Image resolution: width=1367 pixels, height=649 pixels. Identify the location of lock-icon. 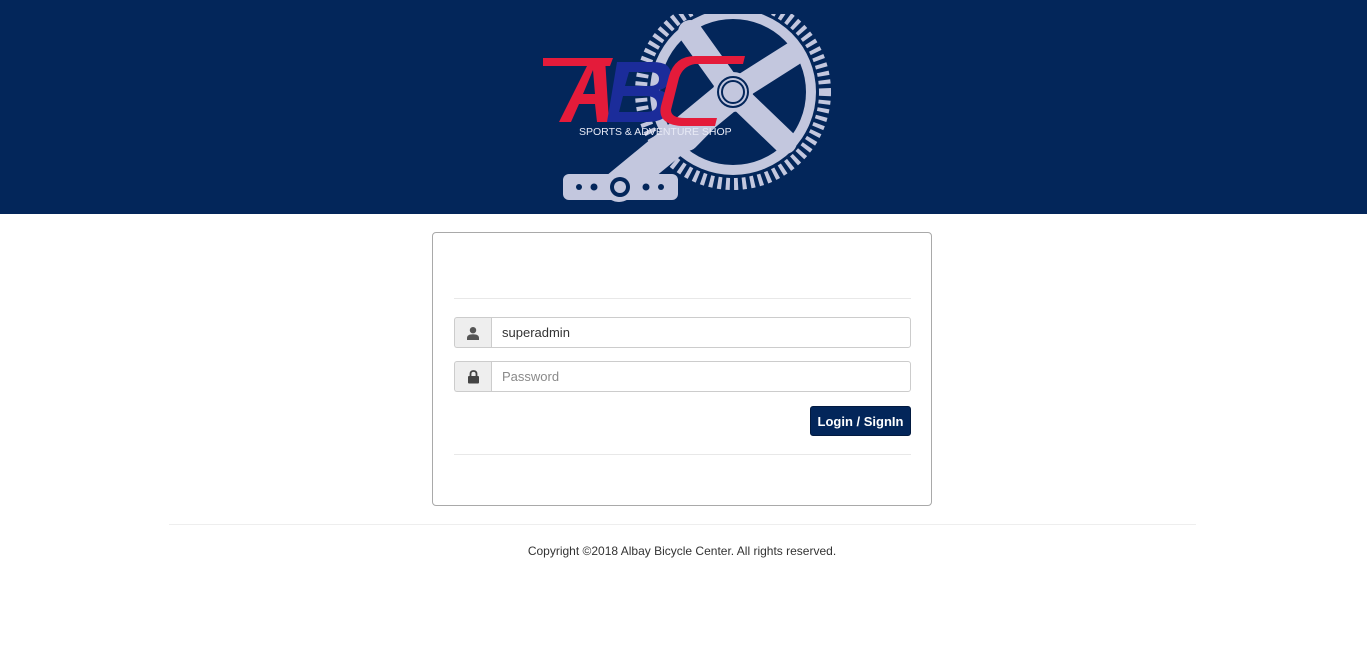
(472, 376).